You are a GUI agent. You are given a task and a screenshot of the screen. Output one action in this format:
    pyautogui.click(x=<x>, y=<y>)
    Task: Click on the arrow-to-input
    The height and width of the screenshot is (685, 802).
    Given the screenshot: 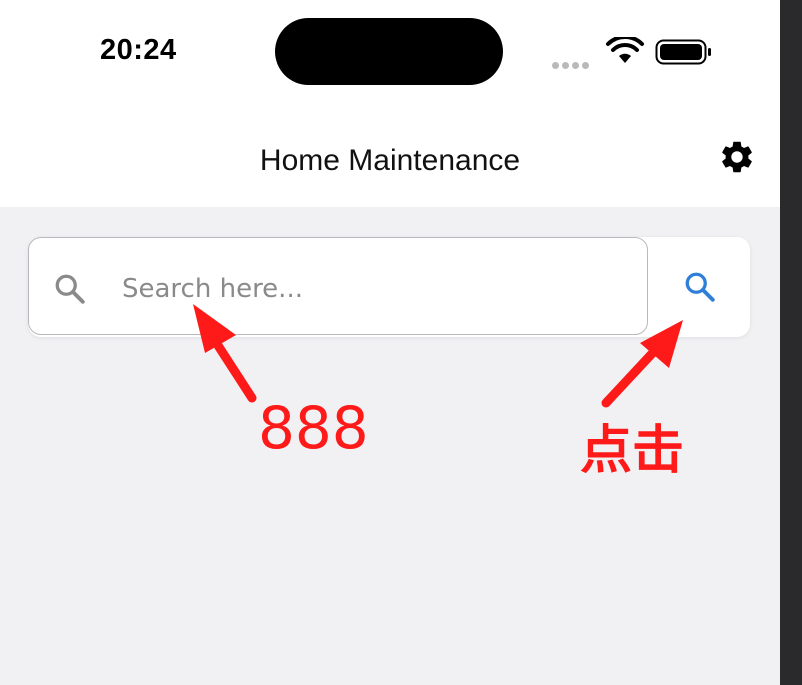 What is the action you would take?
    pyautogui.click(x=225, y=353)
    